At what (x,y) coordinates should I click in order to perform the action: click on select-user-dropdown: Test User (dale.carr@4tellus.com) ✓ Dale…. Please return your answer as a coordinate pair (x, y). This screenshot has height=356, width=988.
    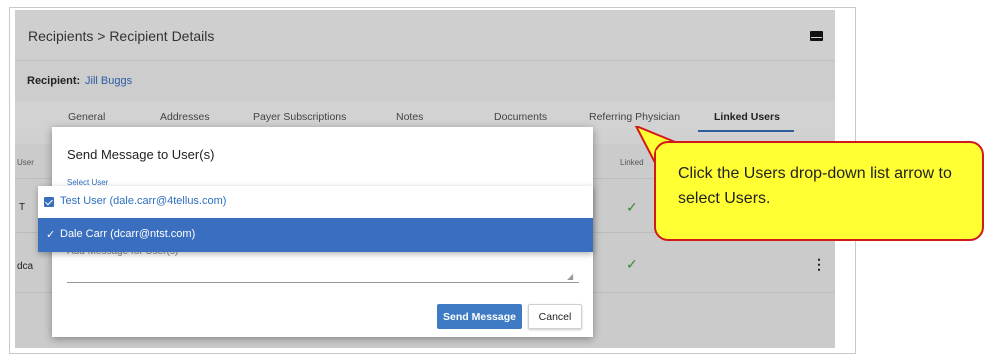
    Looking at the image, I should click on (315, 219).